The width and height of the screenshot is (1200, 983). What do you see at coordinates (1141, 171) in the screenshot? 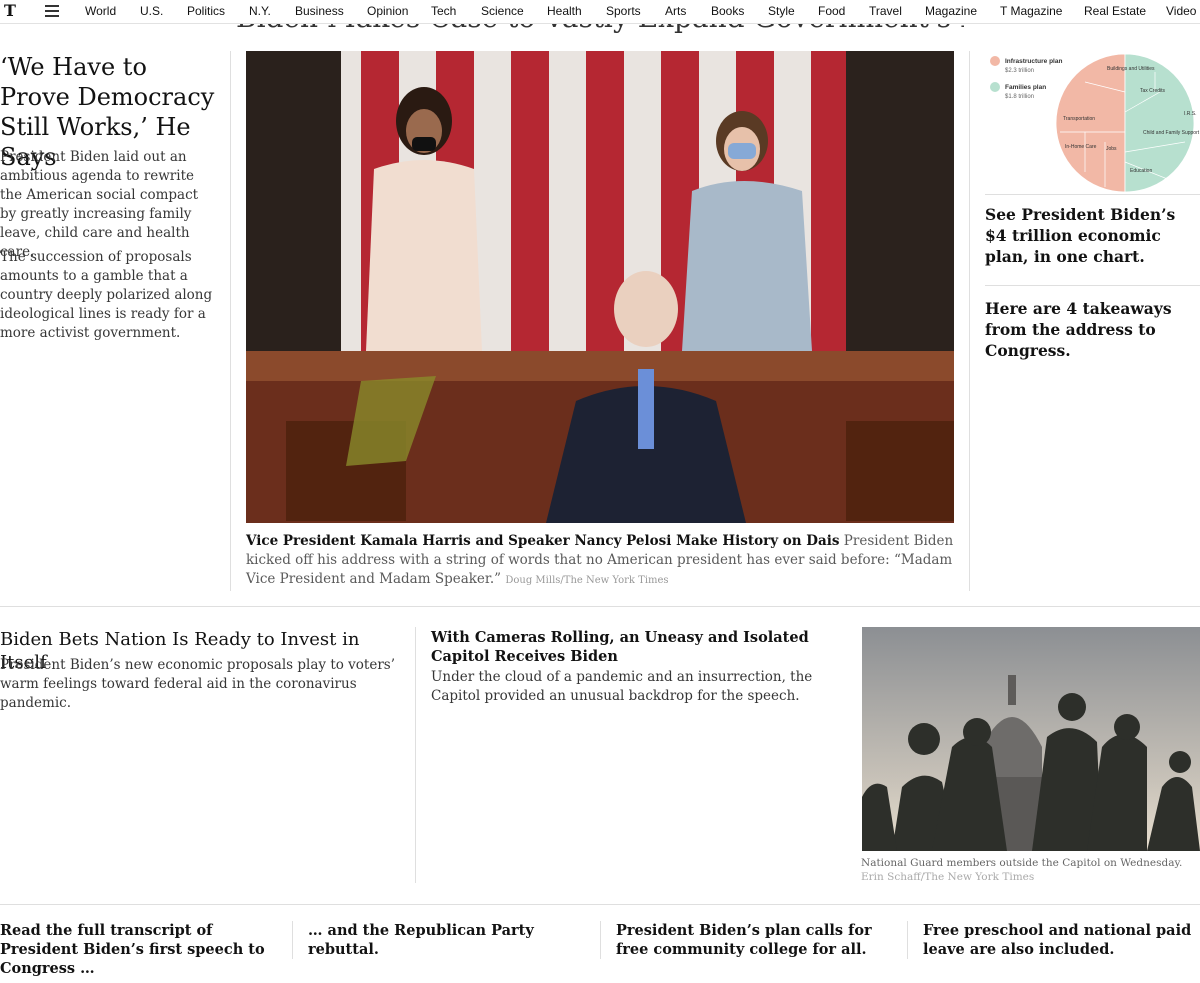
I see `segment-label: Education` at bounding box center [1141, 171].